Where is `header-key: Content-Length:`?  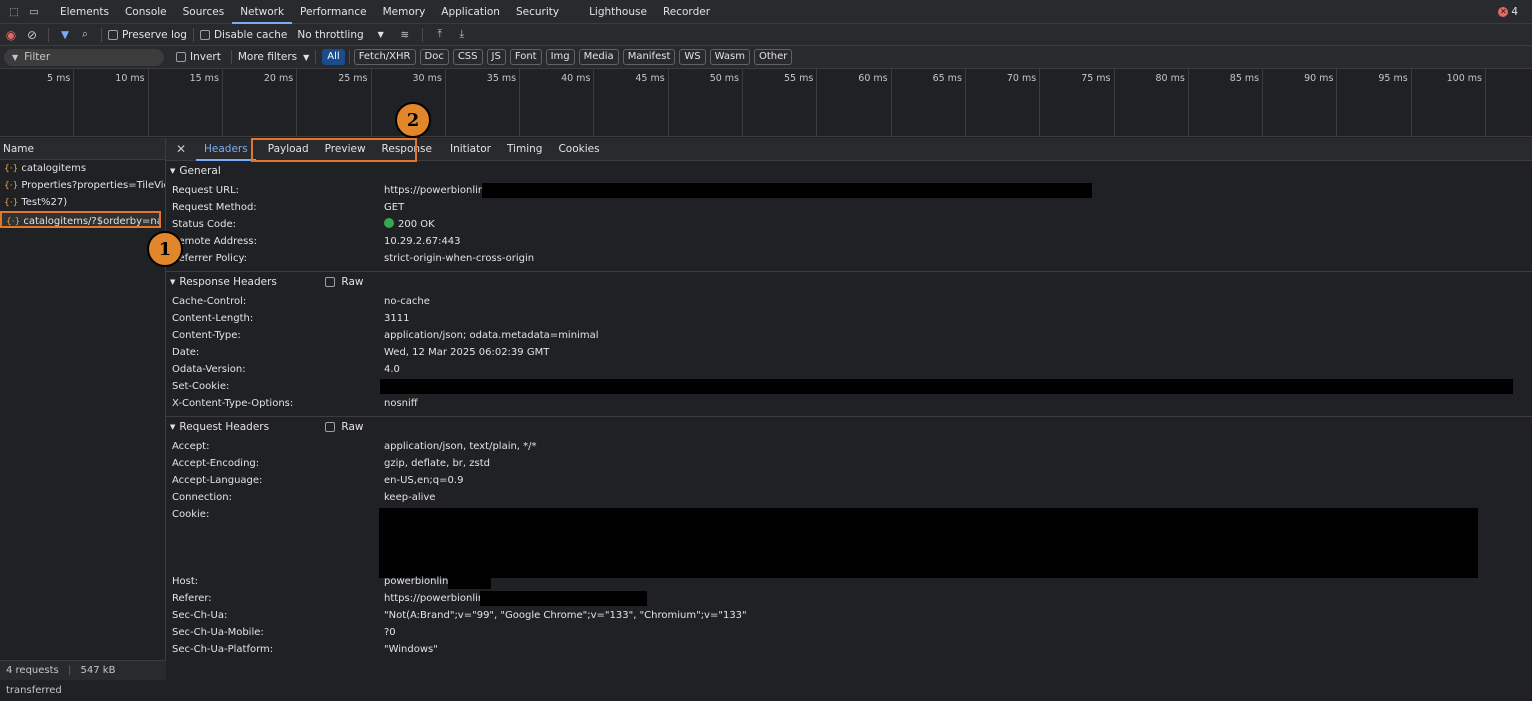 header-key: Content-Length: is located at coordinates (213, 318).